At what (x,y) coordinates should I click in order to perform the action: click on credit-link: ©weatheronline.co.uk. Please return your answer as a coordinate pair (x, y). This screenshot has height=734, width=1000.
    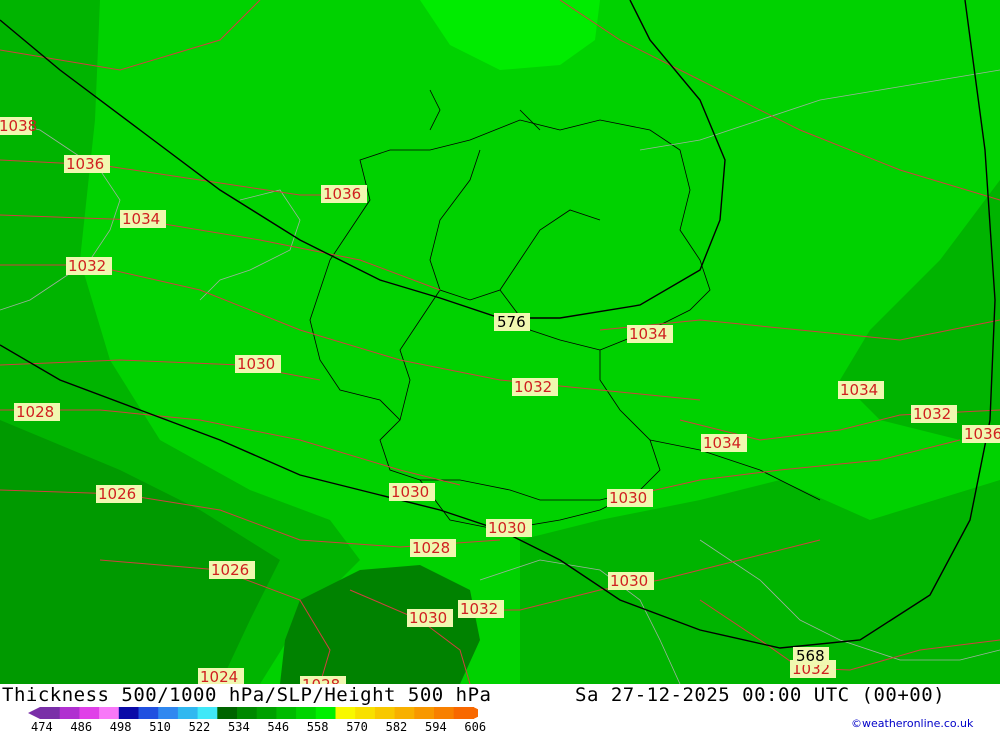
    Looking at the image, I should click on (912, 723).